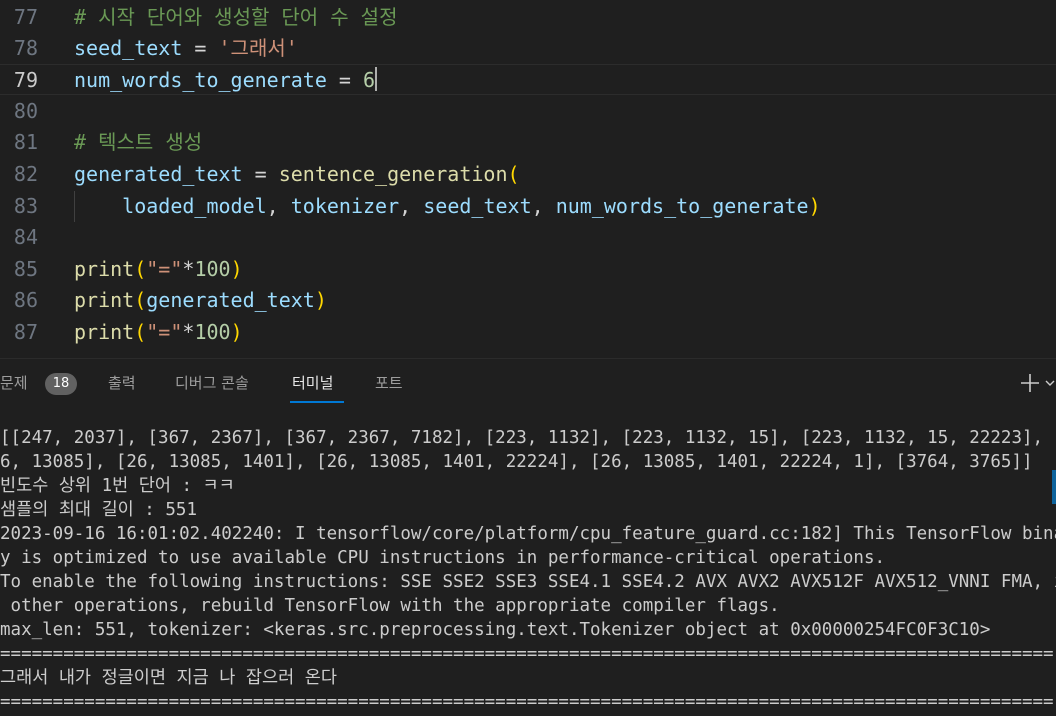  What do you see at coordinates (117, 486) in the screenshot?
I see `terminal-line: 빈도수 상위 1번 단어 : ㅋㅋ` at bounding box center [117, 486].